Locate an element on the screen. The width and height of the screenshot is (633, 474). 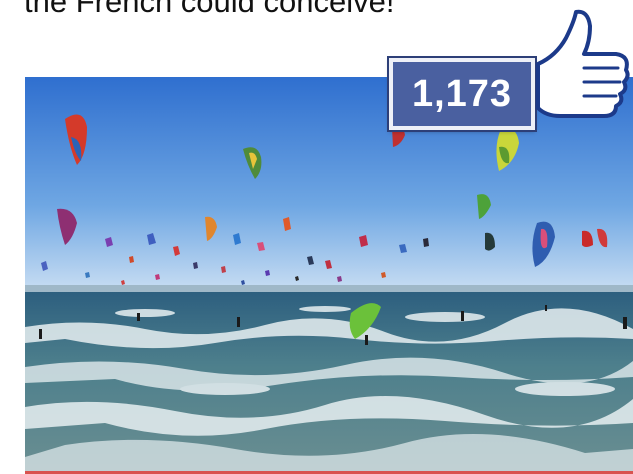
like-count-box: 1,173 is located at coordinates (462, 94).